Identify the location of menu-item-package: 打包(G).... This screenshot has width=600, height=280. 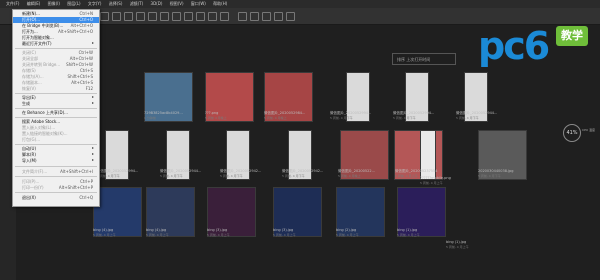
(56, 140).